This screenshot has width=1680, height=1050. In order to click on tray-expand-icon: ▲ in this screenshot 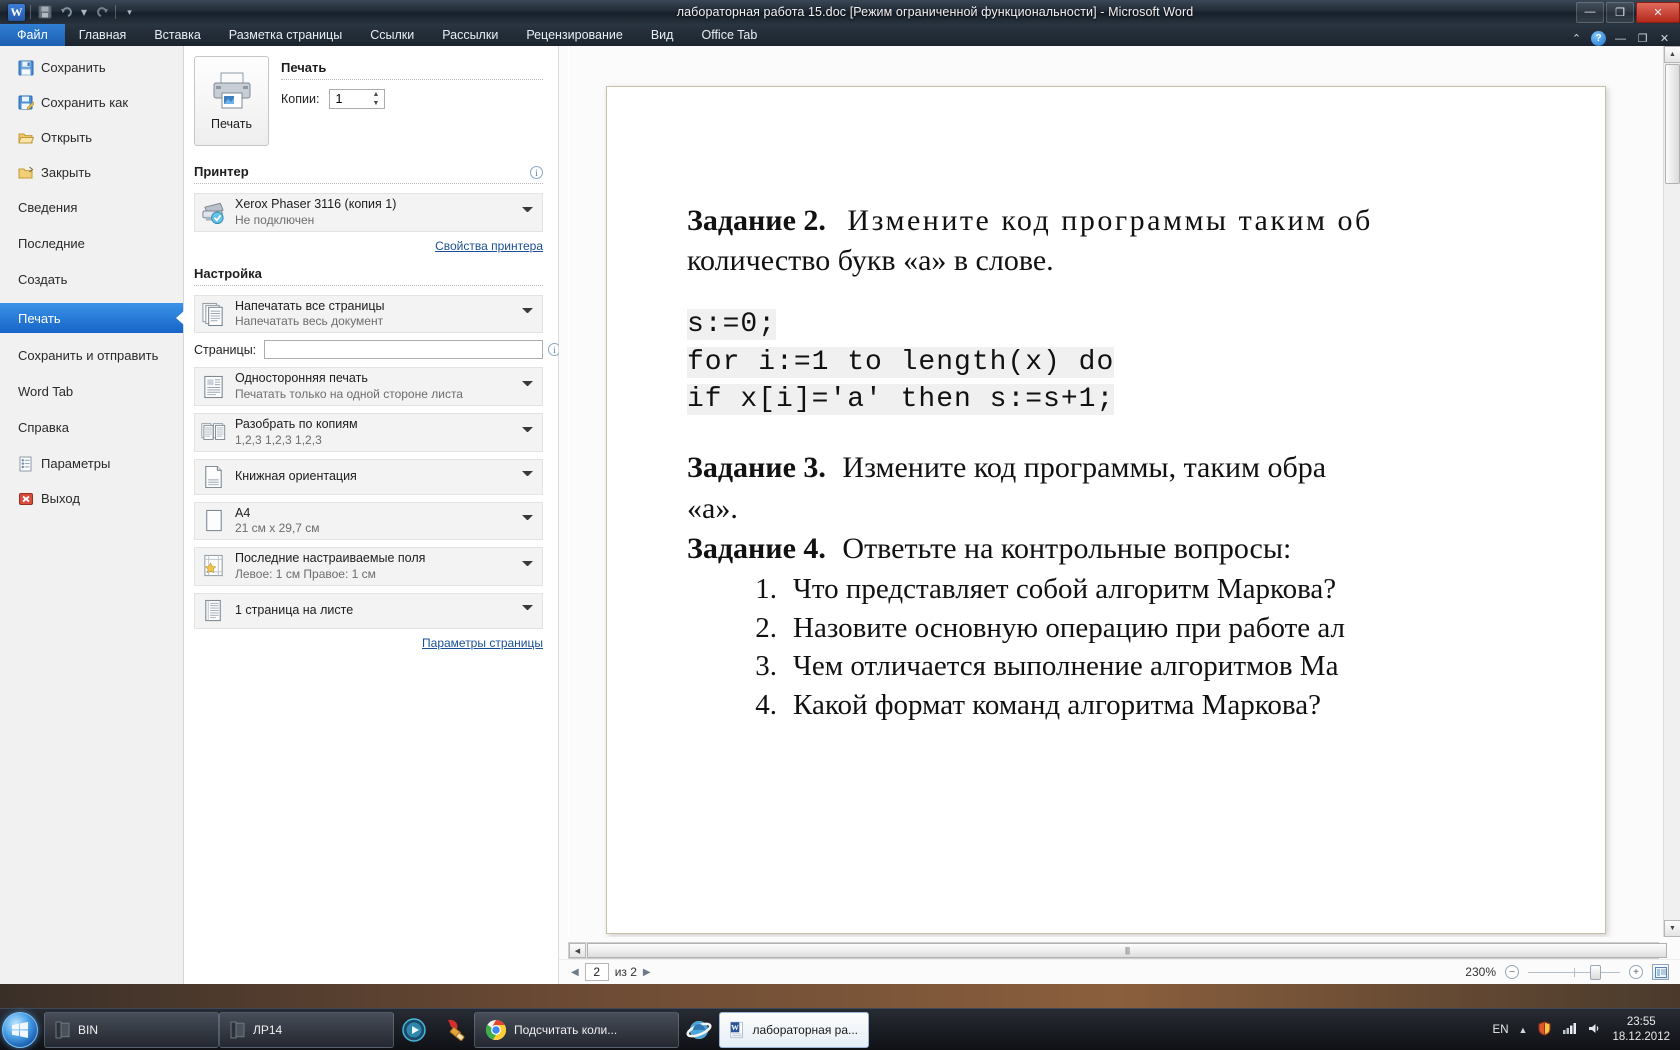, I will do `click(1523, 1030)`.